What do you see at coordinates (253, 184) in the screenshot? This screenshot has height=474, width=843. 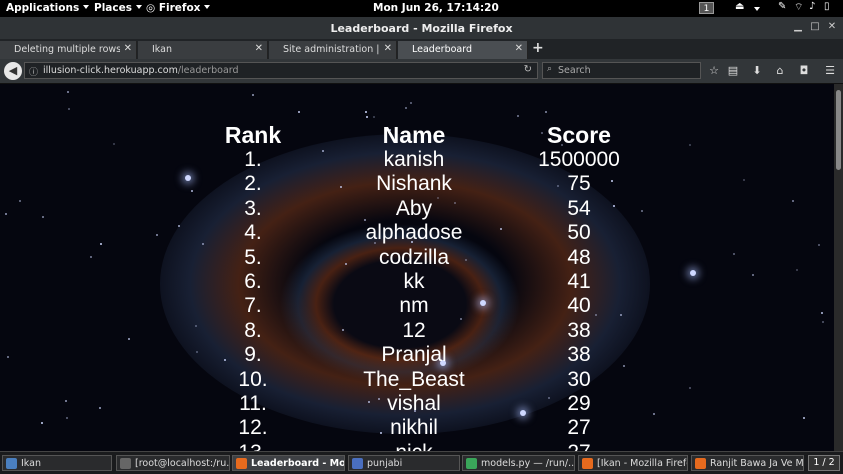 I see `rank-cell: 2.` at bounding box center [253, 184].